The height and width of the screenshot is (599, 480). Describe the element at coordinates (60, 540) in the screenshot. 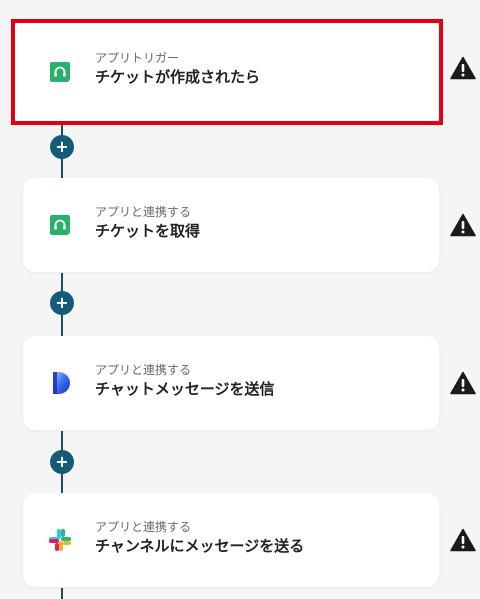

I see `slack-icon` at that location.